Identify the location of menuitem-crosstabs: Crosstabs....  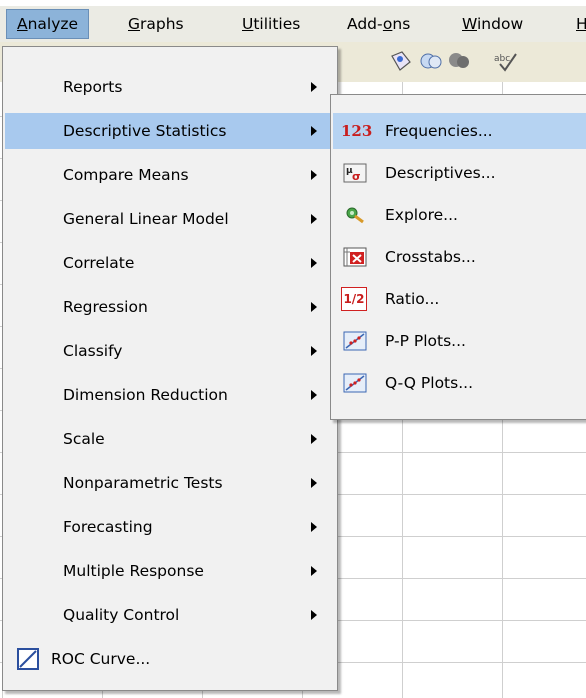
(459, 257).